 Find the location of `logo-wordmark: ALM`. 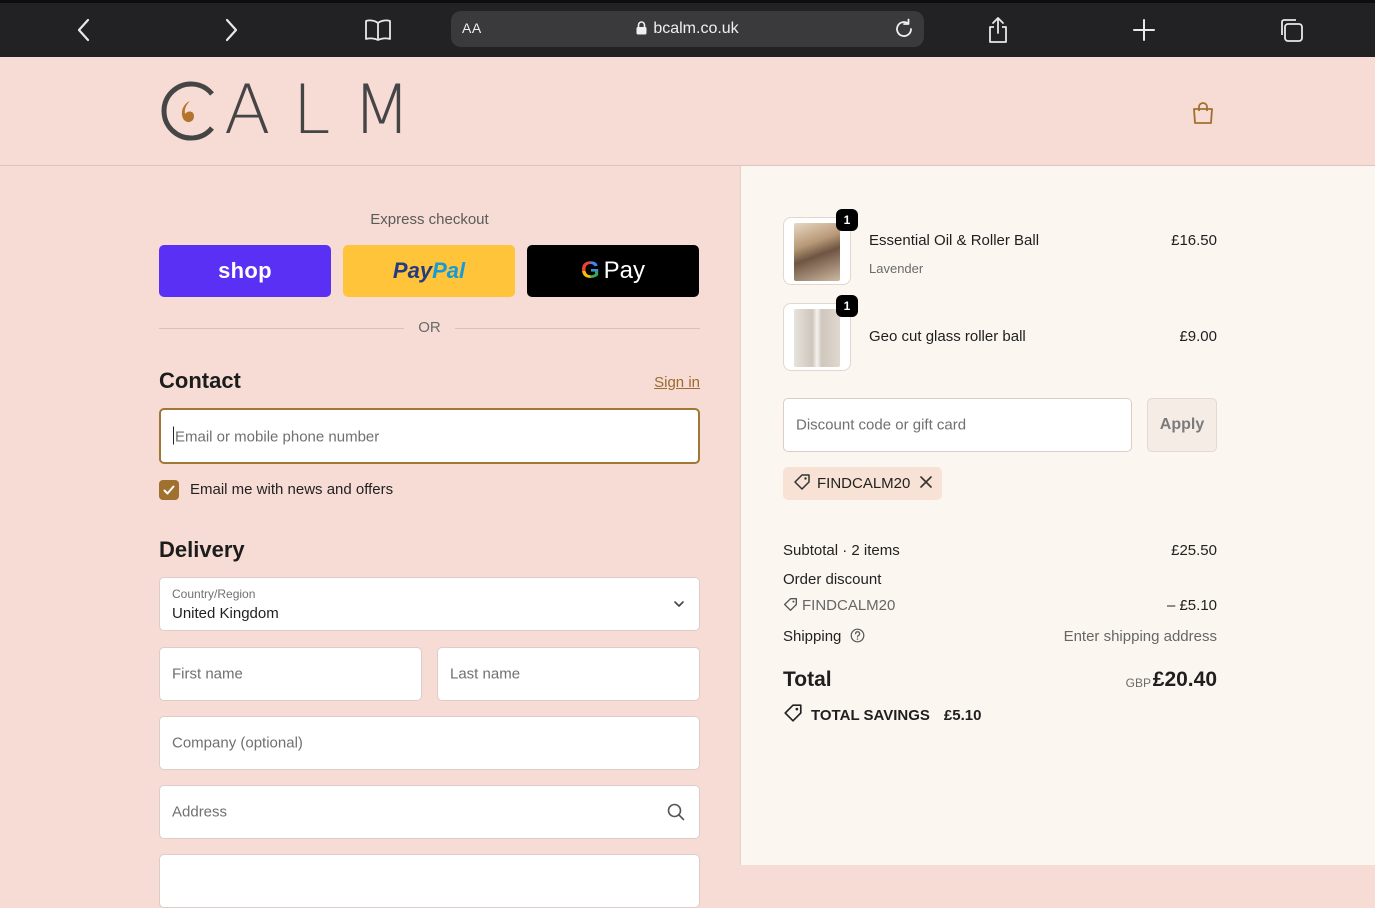

logo-wordmark: ALM is located at coordinates (329, 110).